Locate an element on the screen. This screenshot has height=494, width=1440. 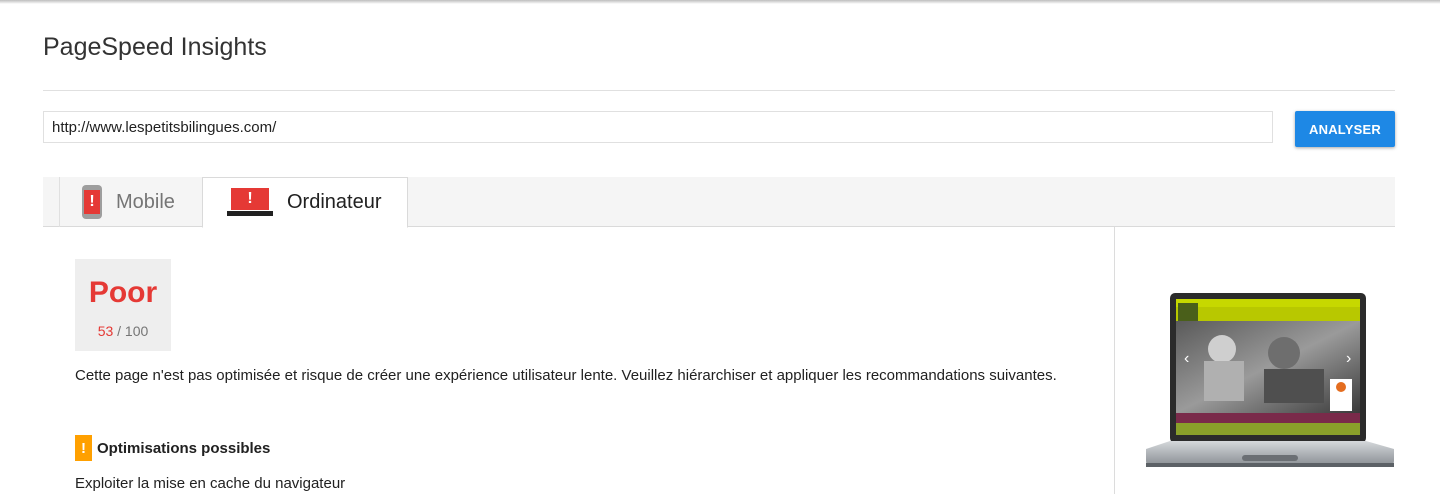
desktop-preview-screenshot: ‹ › is located at coordinates (1270, 382).